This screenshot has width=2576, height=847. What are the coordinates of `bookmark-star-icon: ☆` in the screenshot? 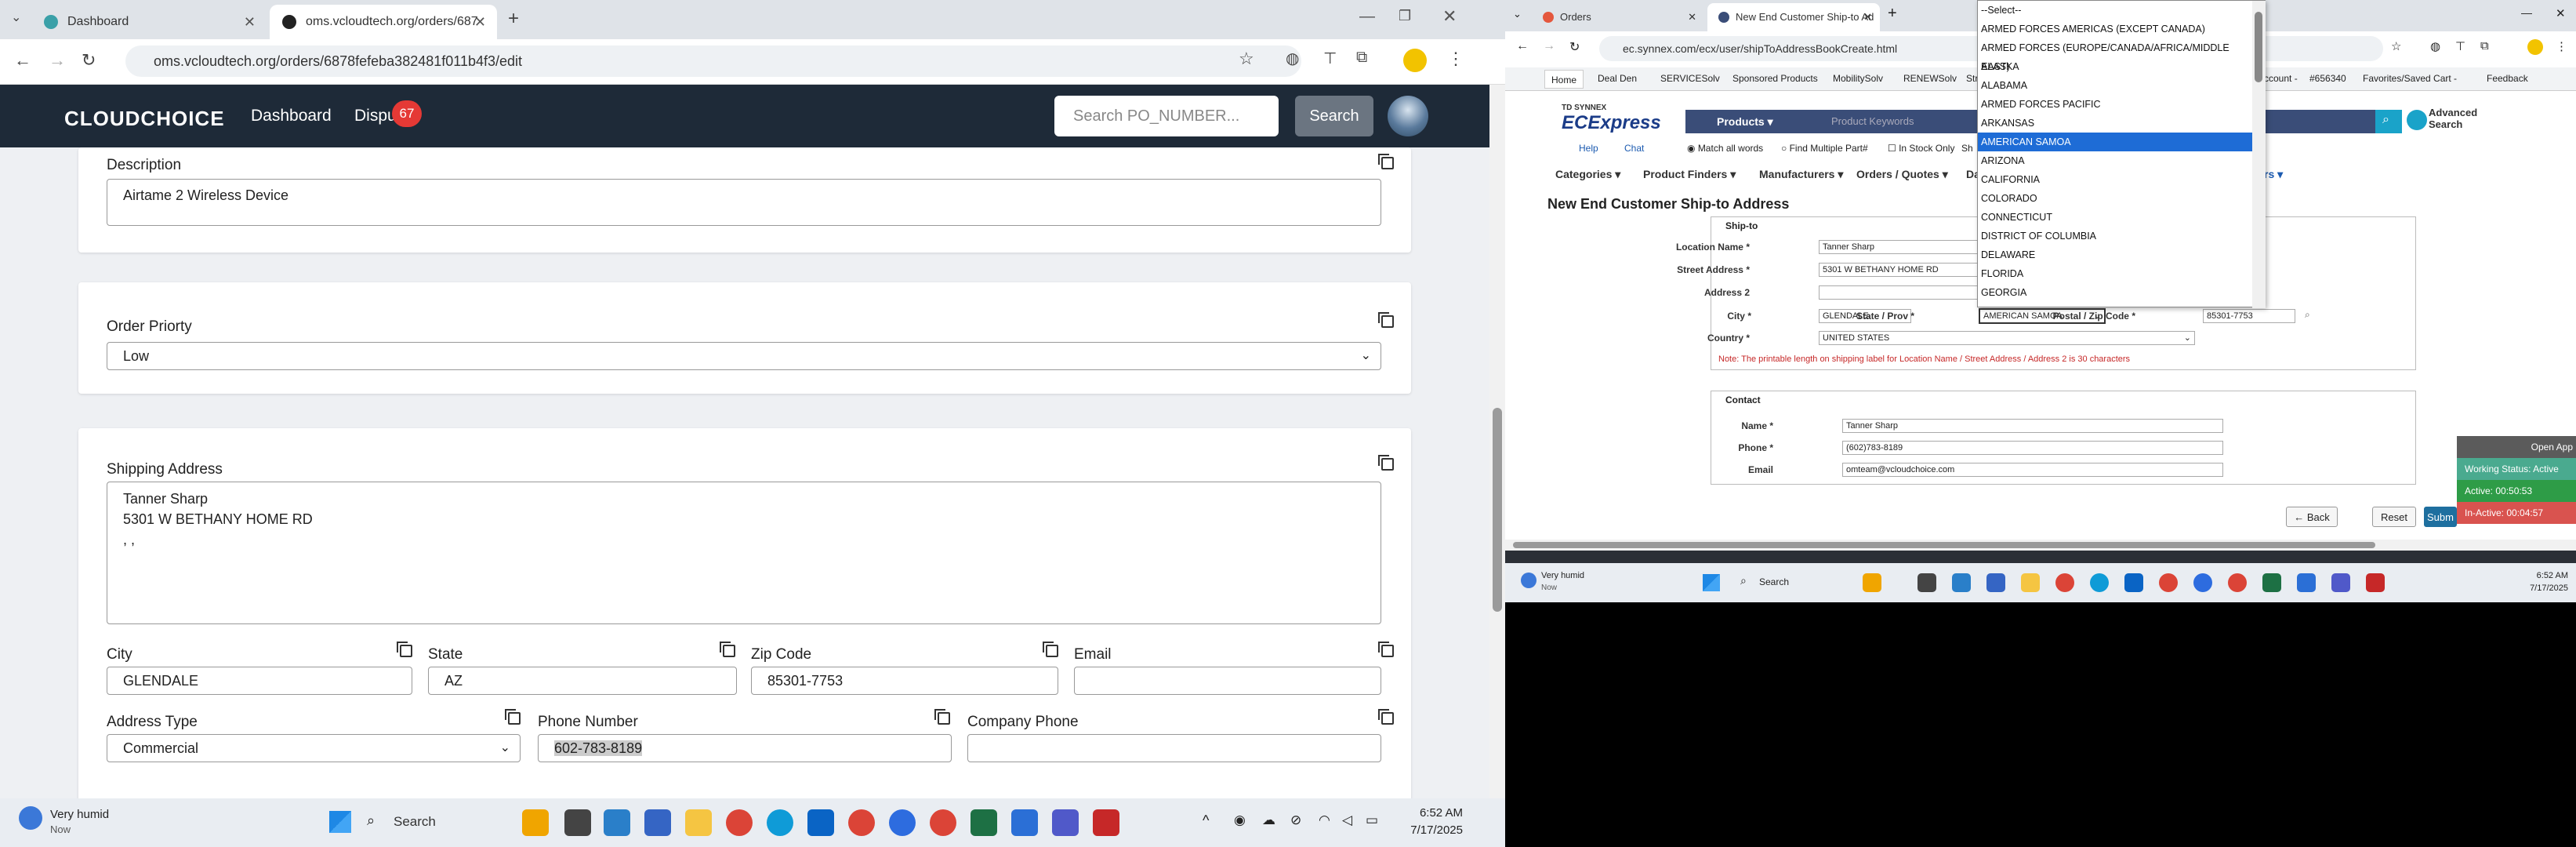 It's located at (2396, 46).